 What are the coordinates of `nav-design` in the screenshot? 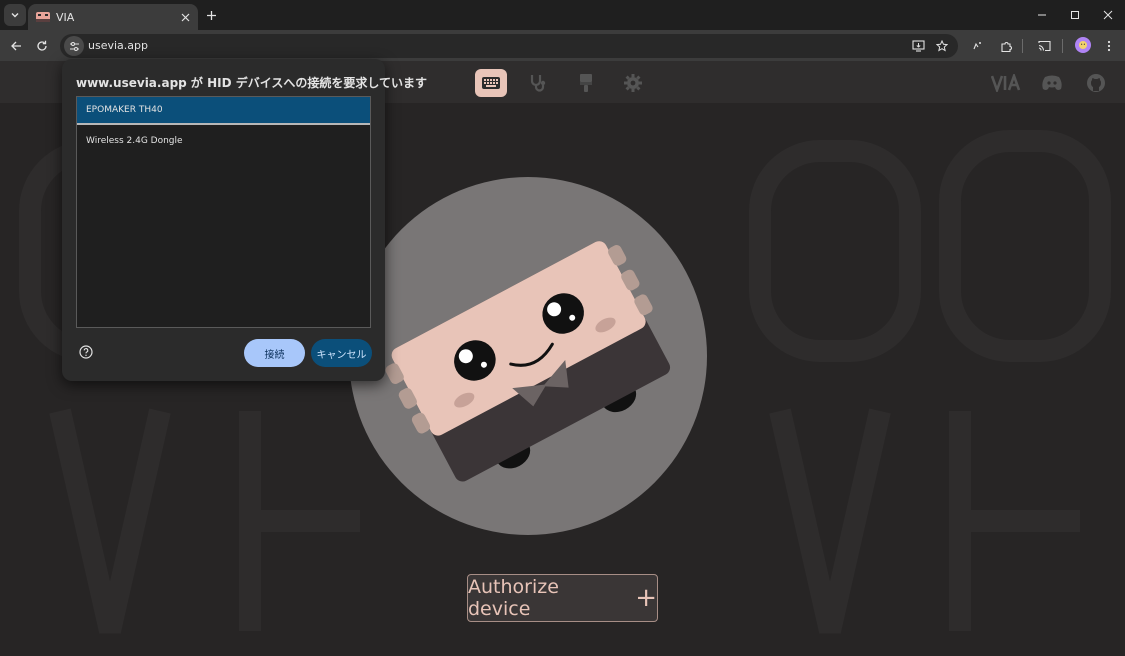 It's located at (586, 83).